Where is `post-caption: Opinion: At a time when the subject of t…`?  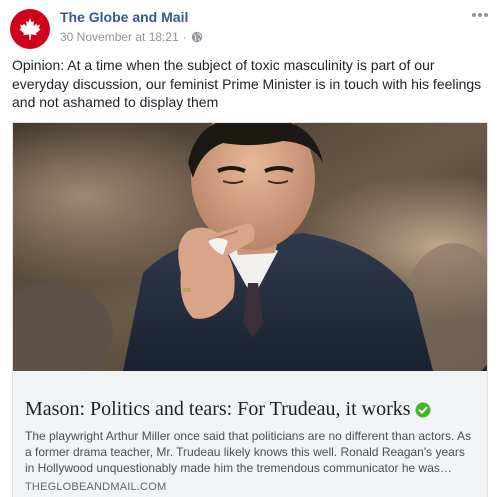
post-caption: Opinion: At a time when the subject of t… is located at coordinates (247, 83).